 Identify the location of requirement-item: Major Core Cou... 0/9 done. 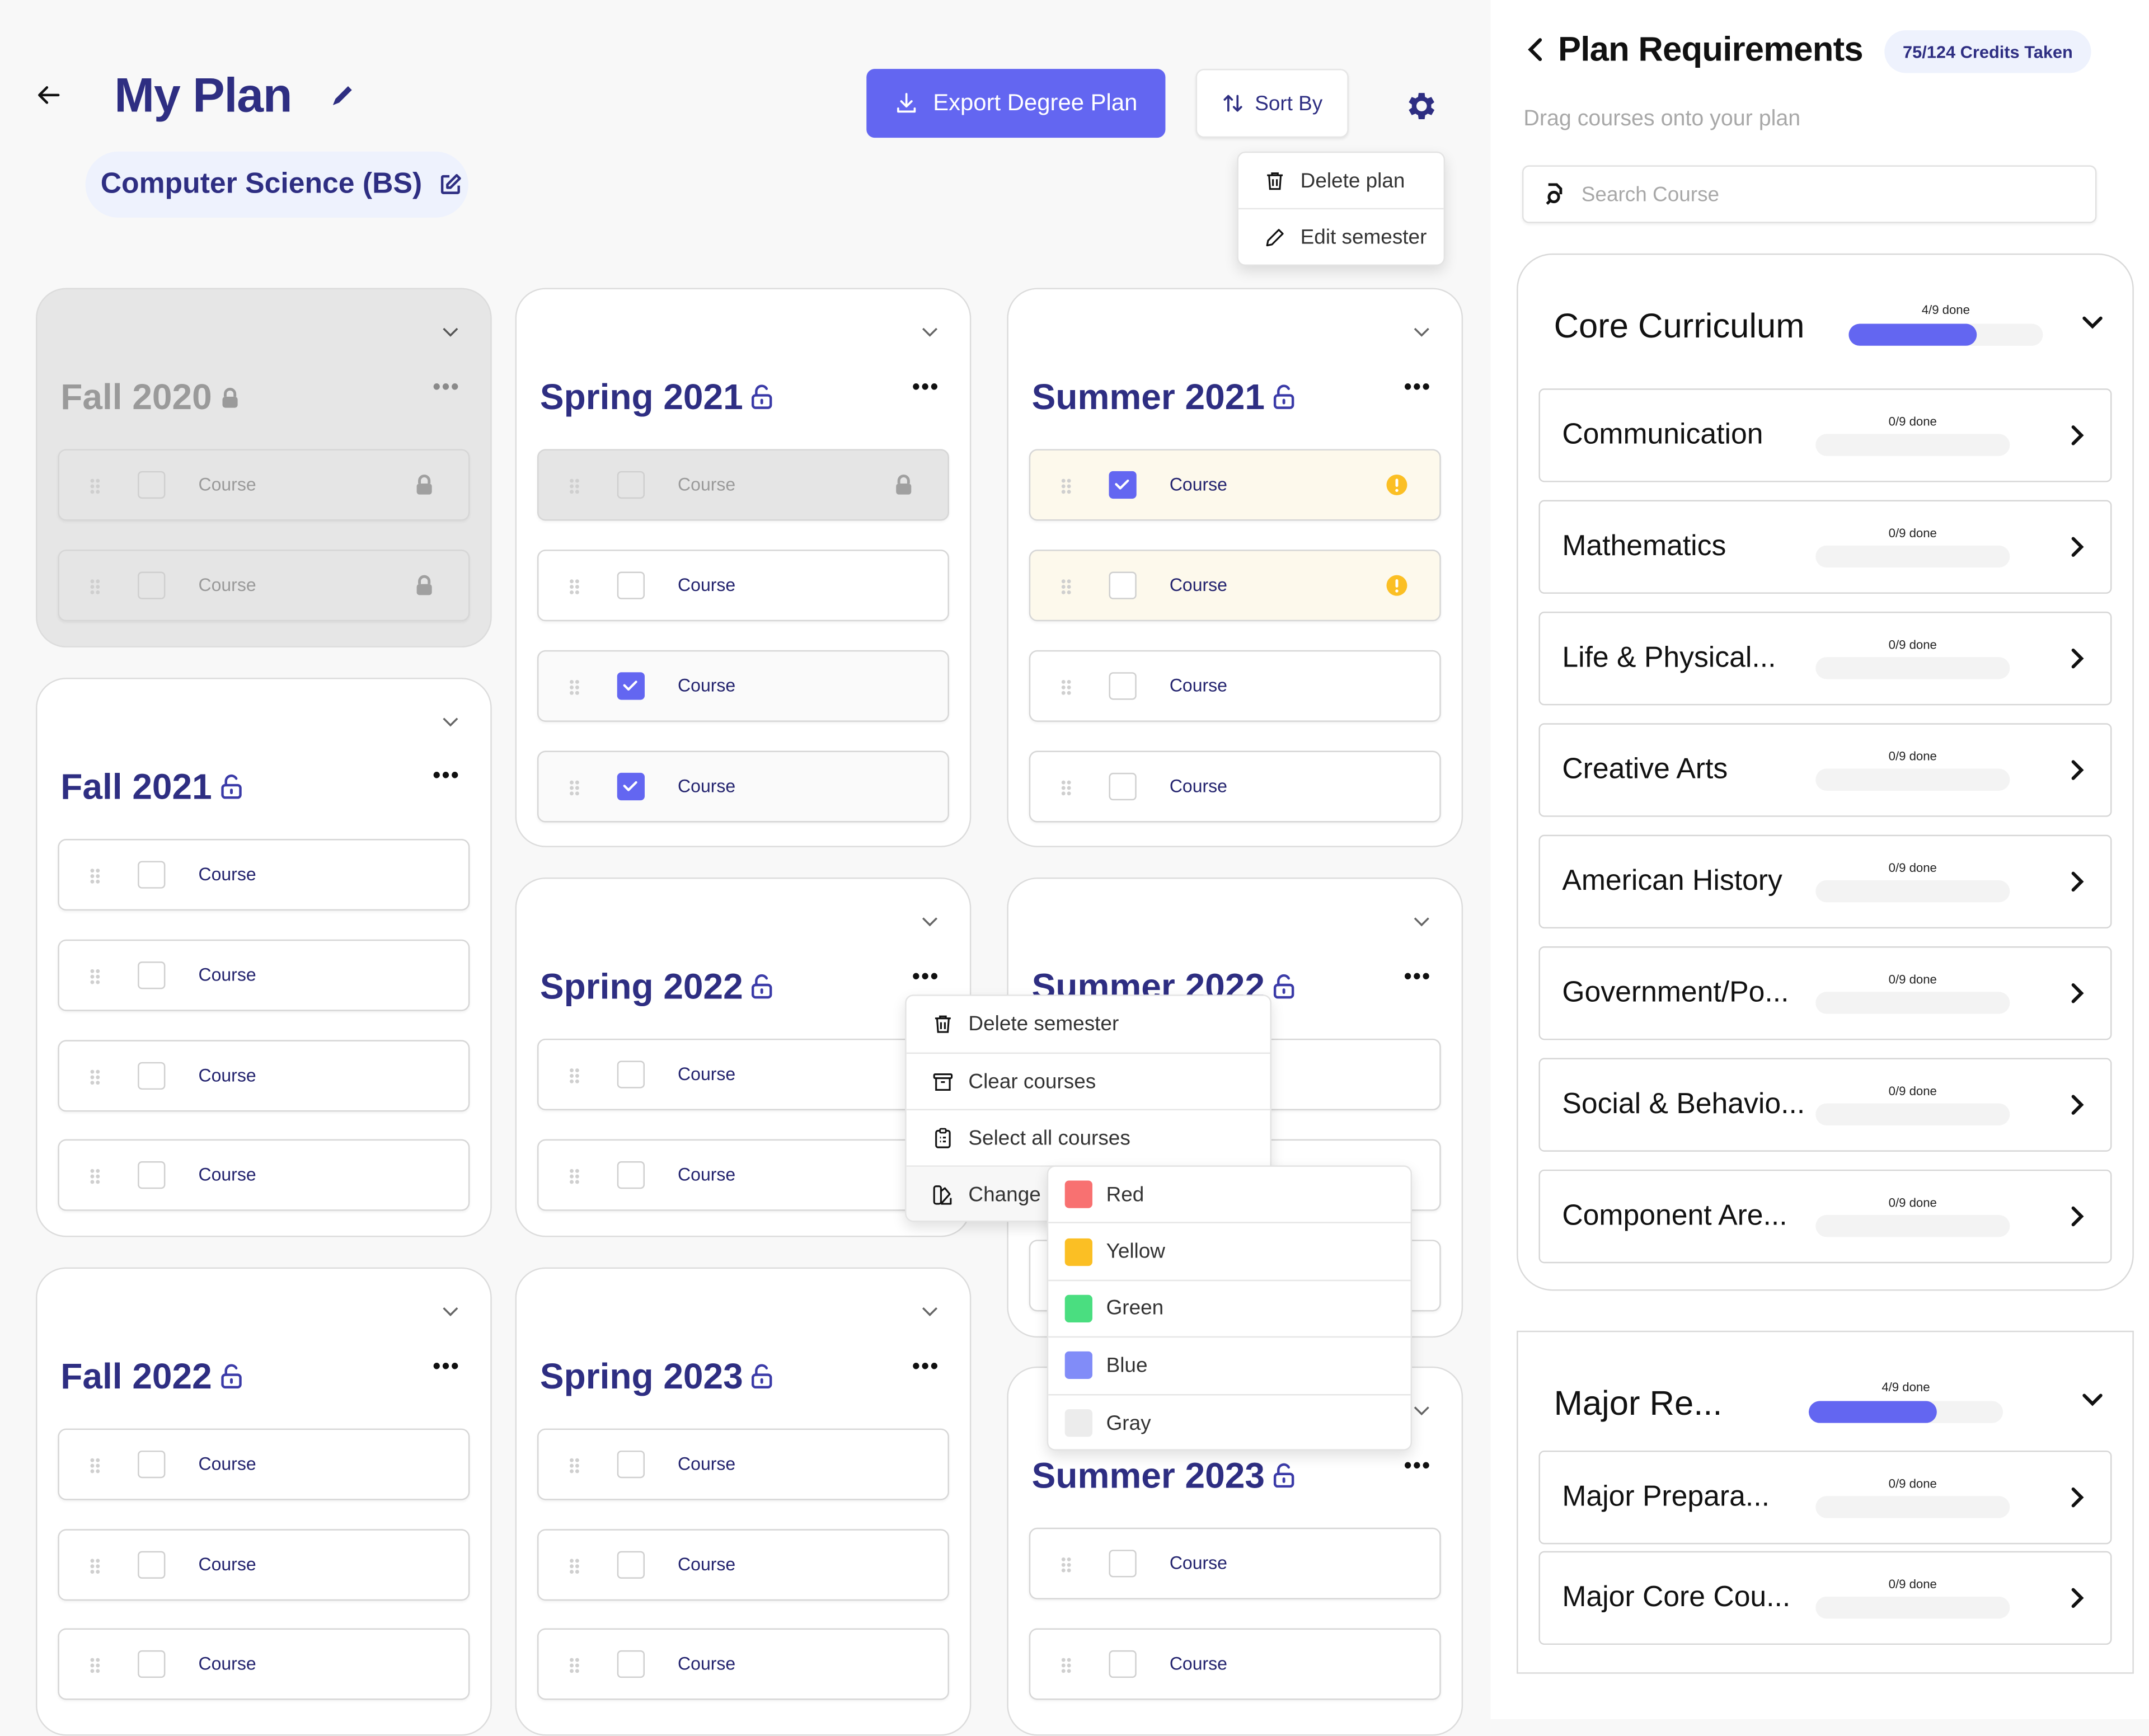
(1825, 1598).